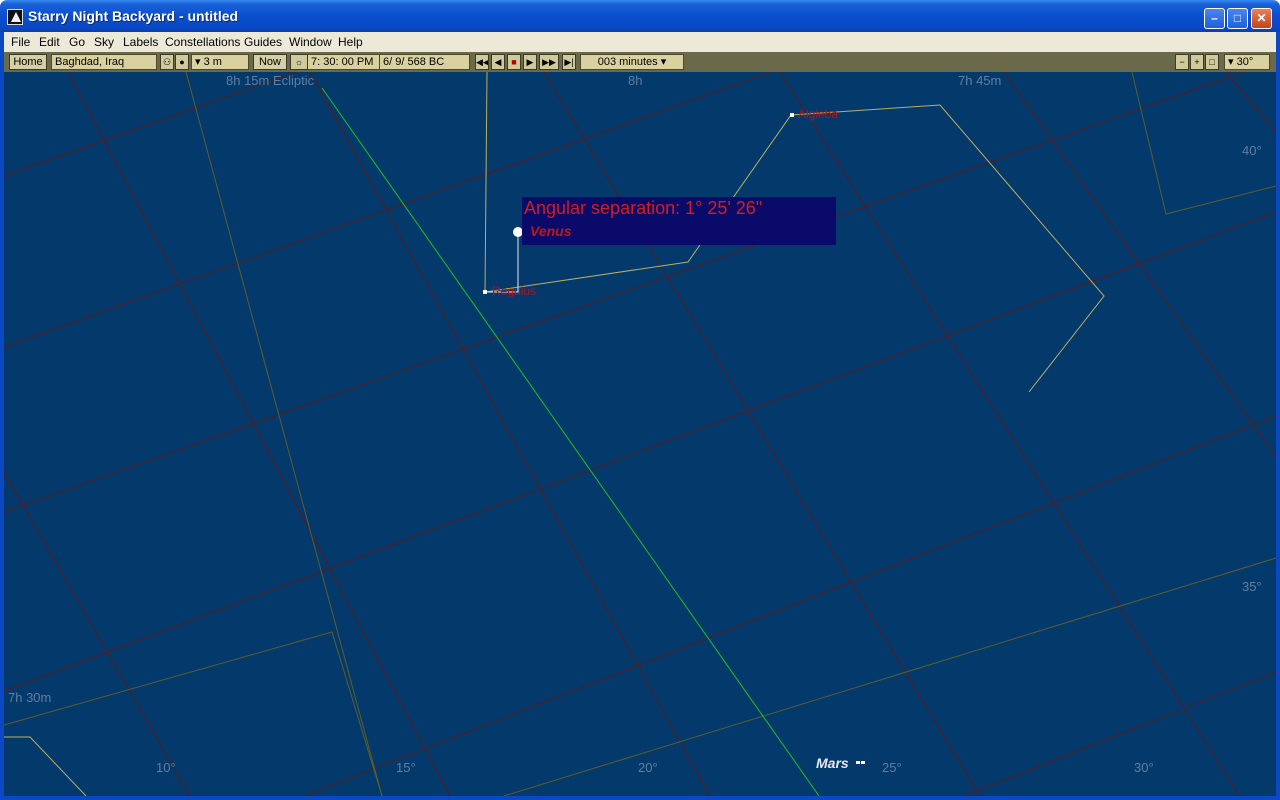 The width and height of the screenshot is (1280, 800). Describe the element at coordinates (832, 763) in the screenshot. I see `planet-label-mars: Mars` at that location.